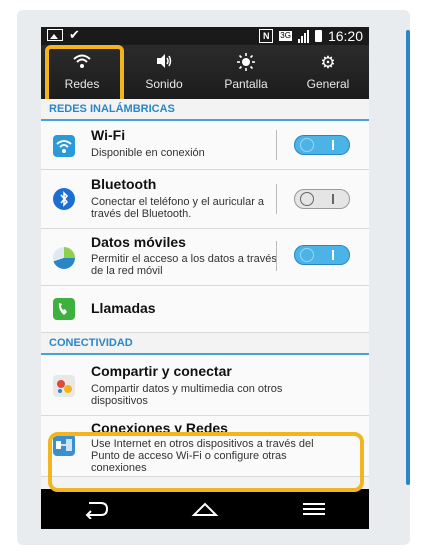 Image resolution: width=427 pixels, height=558 pixels. Describe the element at coordinates (164, 84) in the screenshot. I see `quick-setting-label: Sonido` at that location.